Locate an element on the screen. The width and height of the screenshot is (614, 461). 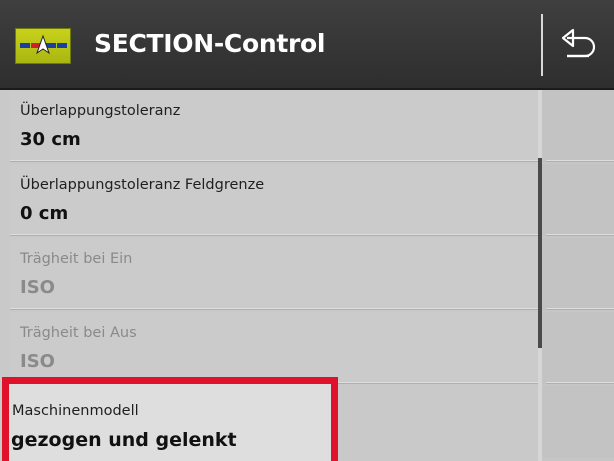
list-item-ueberlappungstoleranz-feldgrenze: Überlappungstoleranz Feldgrenze 0 cm is located at coordinates (274, 200).